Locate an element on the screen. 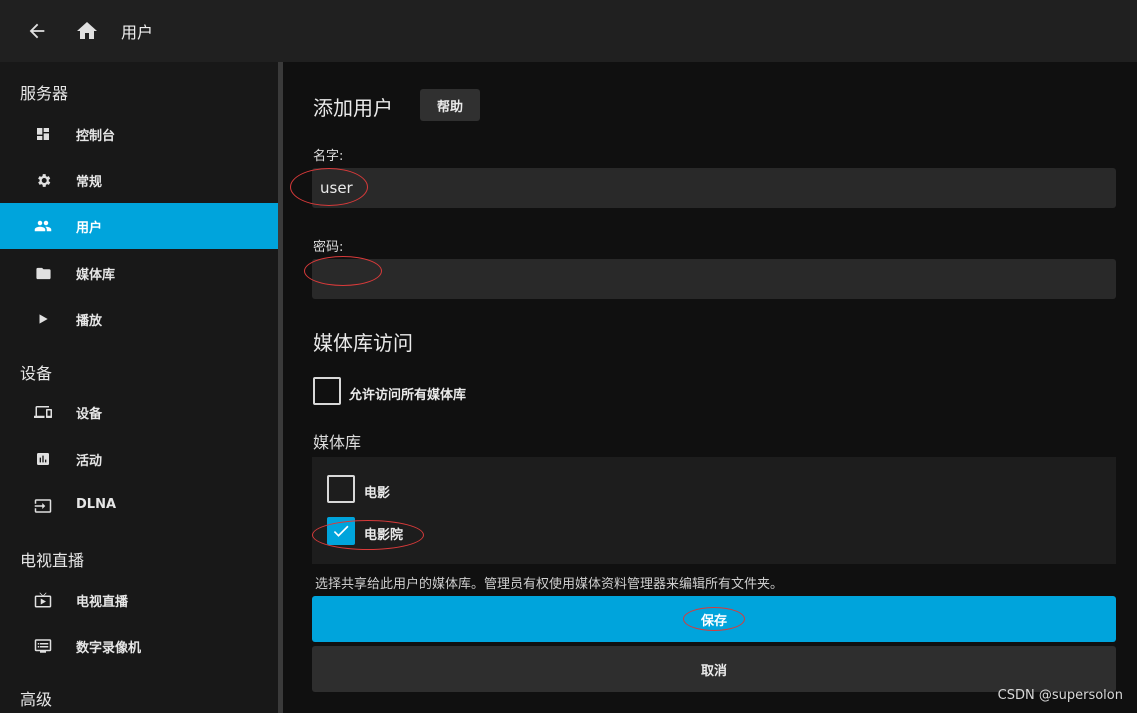  page-title: 用户 is located at coordinates (137, 32).